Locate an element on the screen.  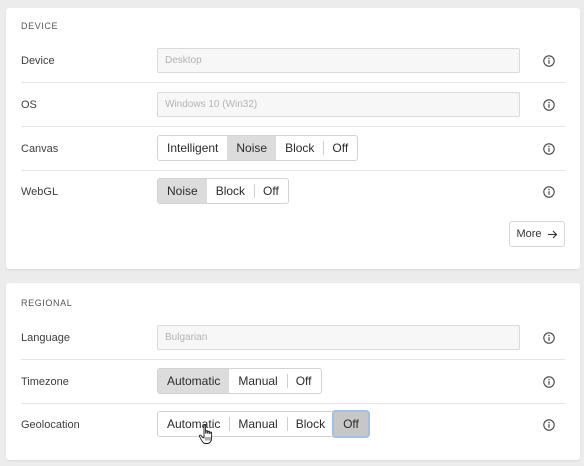
canvas-segmented-control: Intelligent Noise Block Off is located at coordinates (258, 148).